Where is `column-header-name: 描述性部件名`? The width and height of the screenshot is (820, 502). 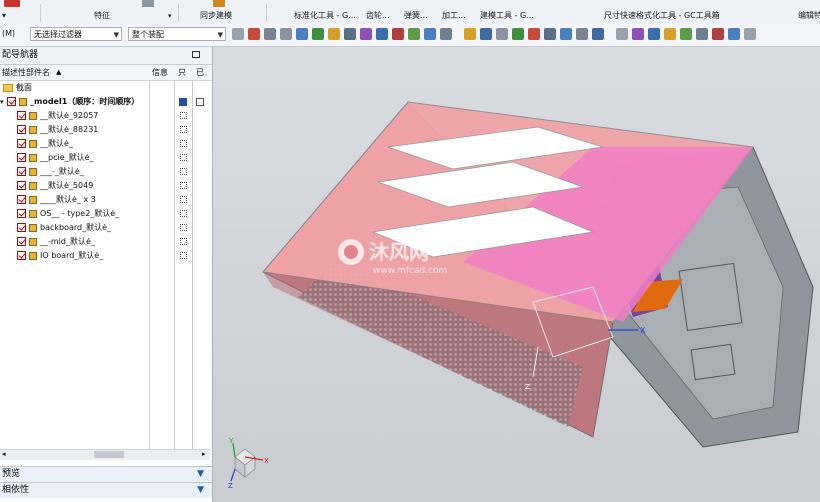 column-header-name: 描述性部件名 is located at coordinates (26, 72).